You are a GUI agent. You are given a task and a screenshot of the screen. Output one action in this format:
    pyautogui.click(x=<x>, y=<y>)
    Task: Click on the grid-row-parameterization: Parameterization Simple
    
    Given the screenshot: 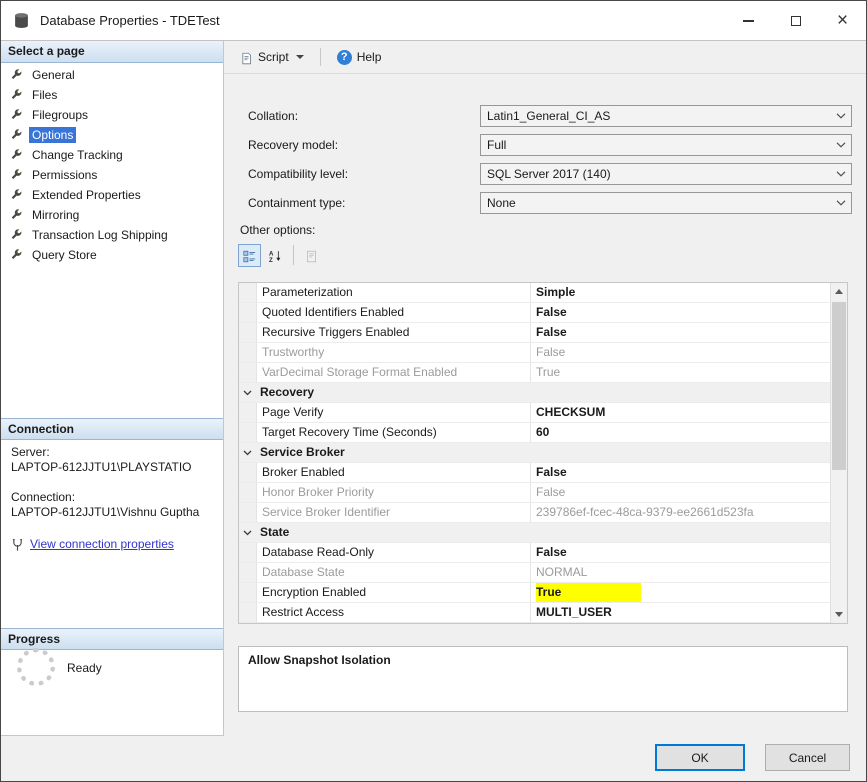 What is the action you would take?
    pyautogui.click(x=534, y=293)
    